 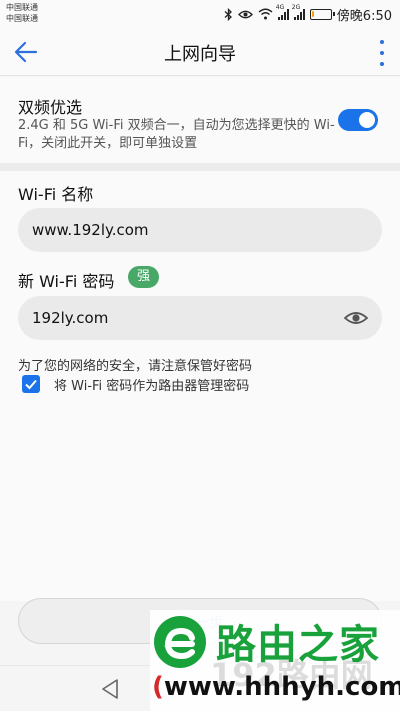 I want to click on dual-band-toggle, so click(x=358, y=120).